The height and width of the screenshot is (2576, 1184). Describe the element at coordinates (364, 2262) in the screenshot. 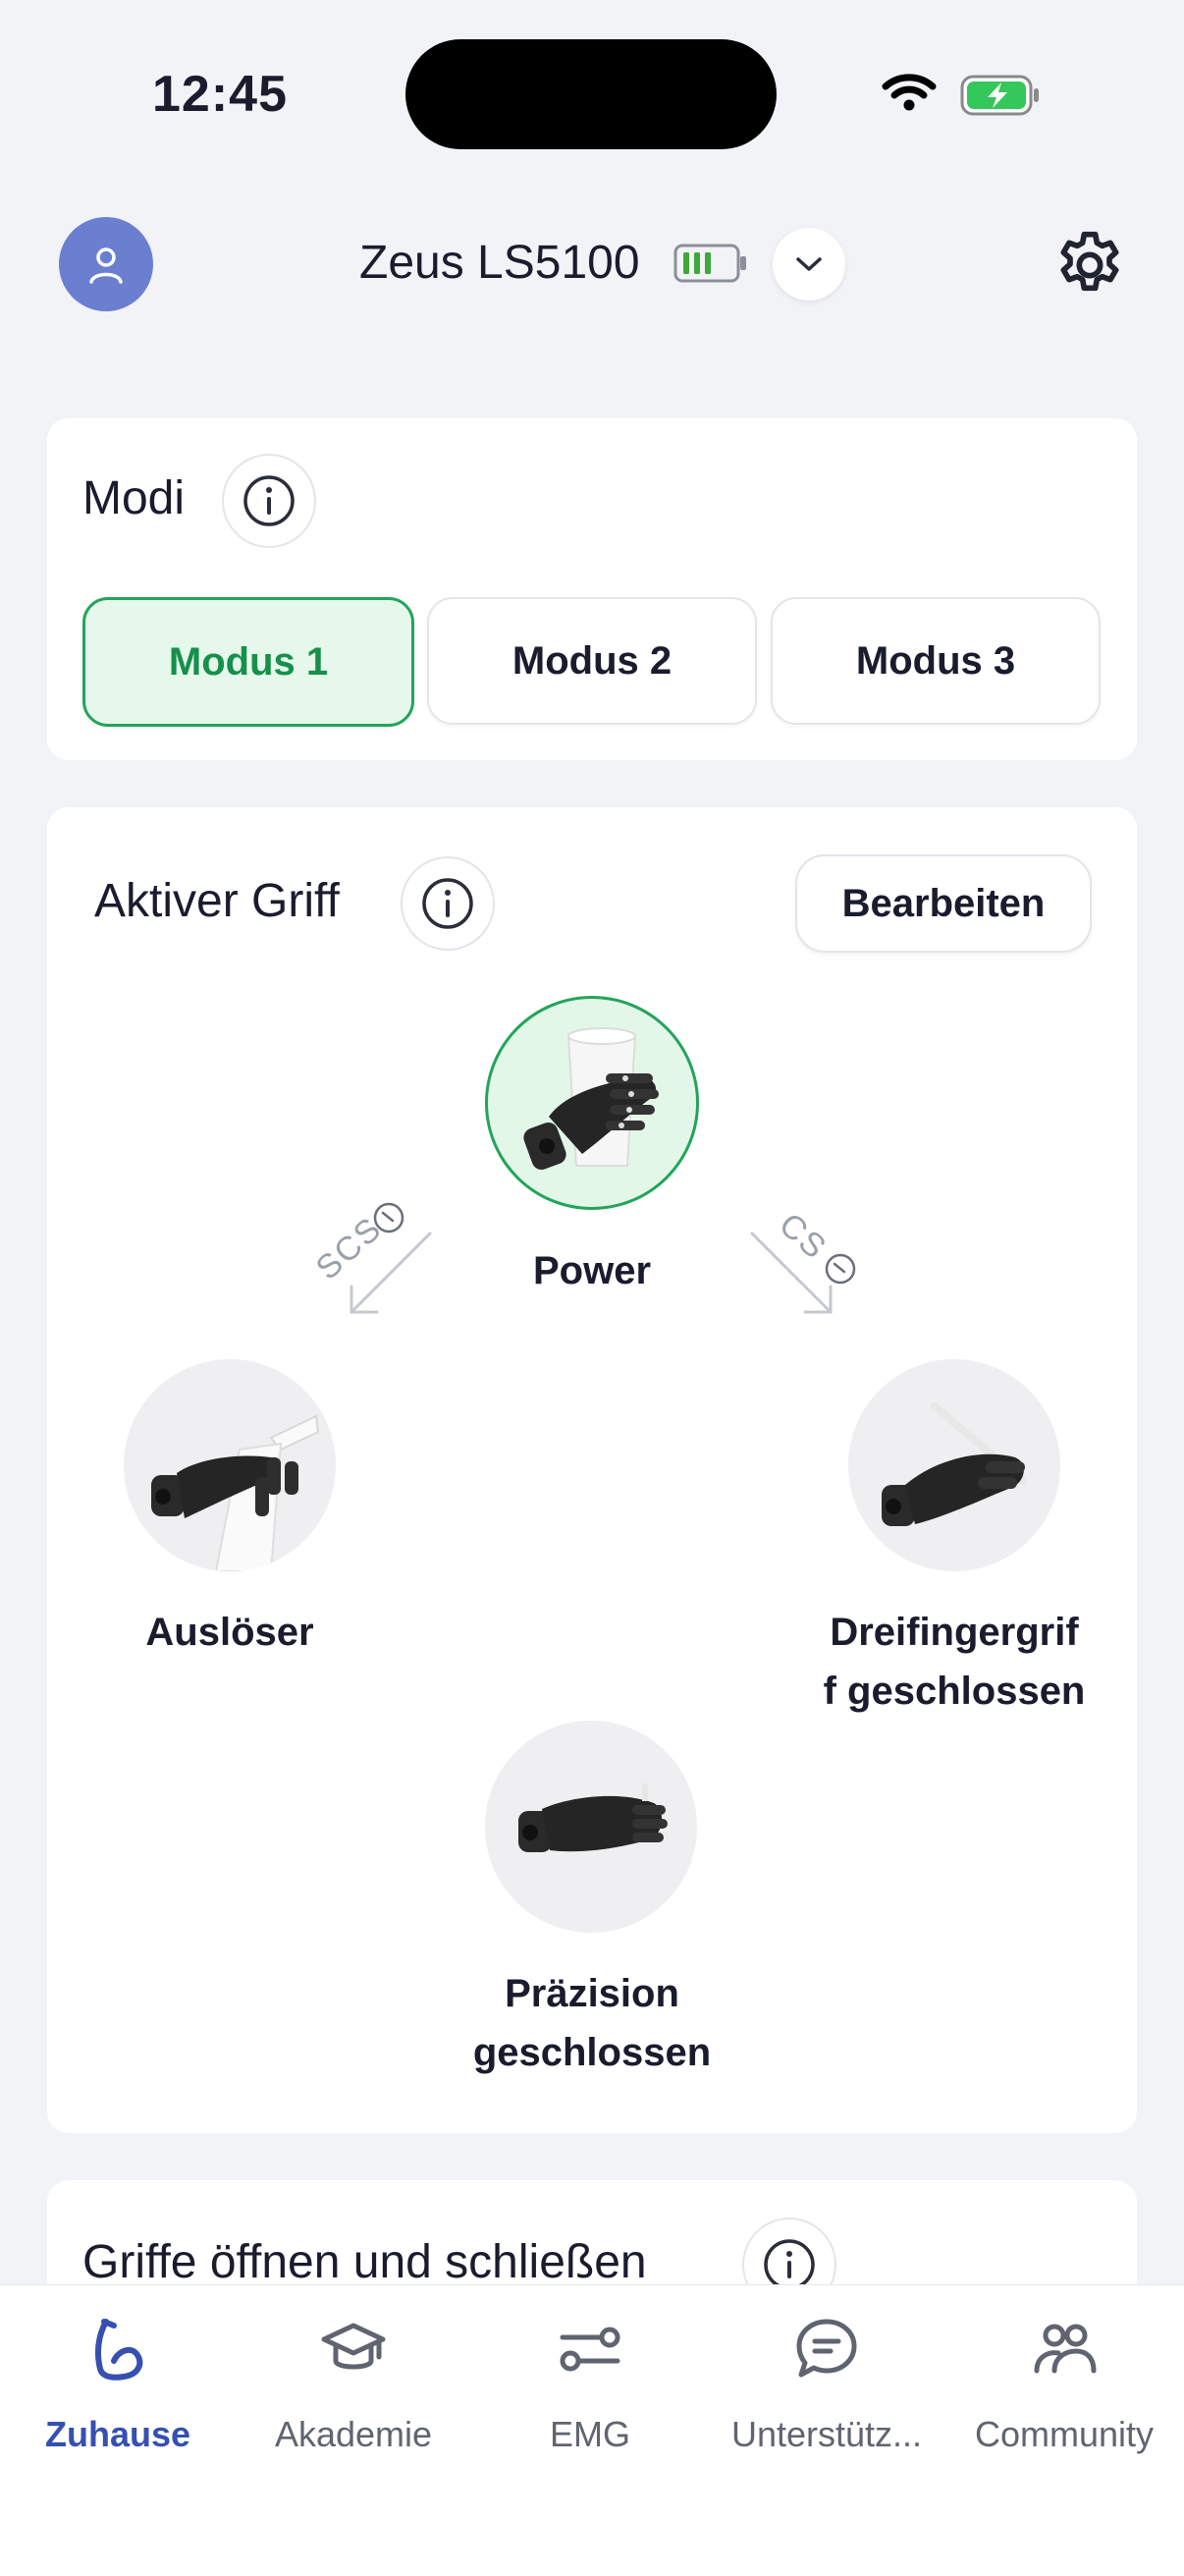

I see `open-close-title: Griffe öffnen und schließen` at that location.